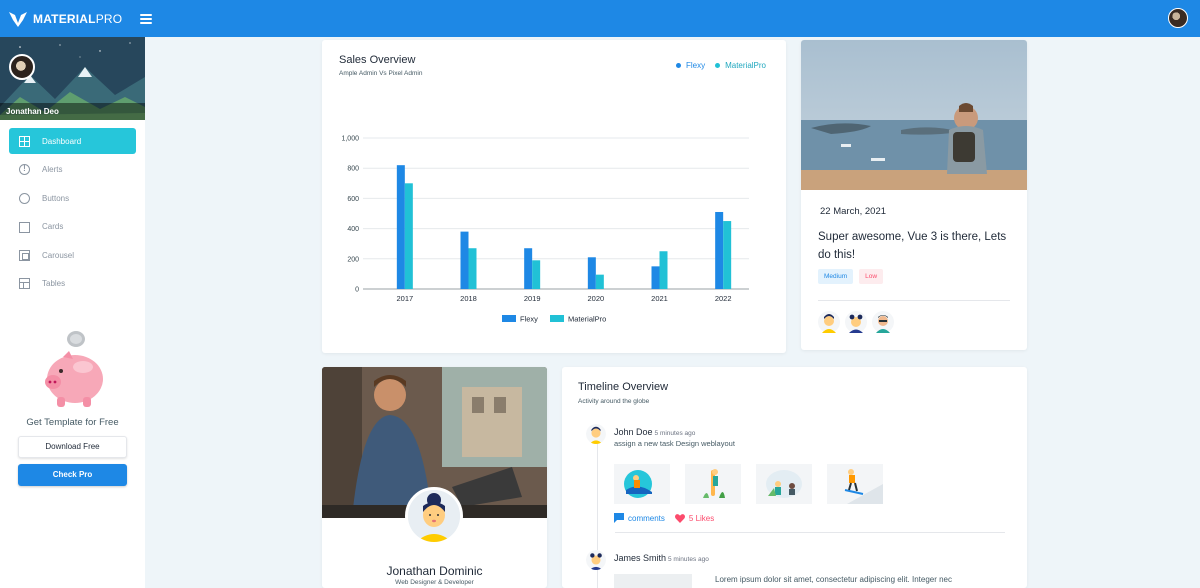 The image size is (1200, 588). I want to click on timeline-actions: comments 5 Likes, so click(664, 518).